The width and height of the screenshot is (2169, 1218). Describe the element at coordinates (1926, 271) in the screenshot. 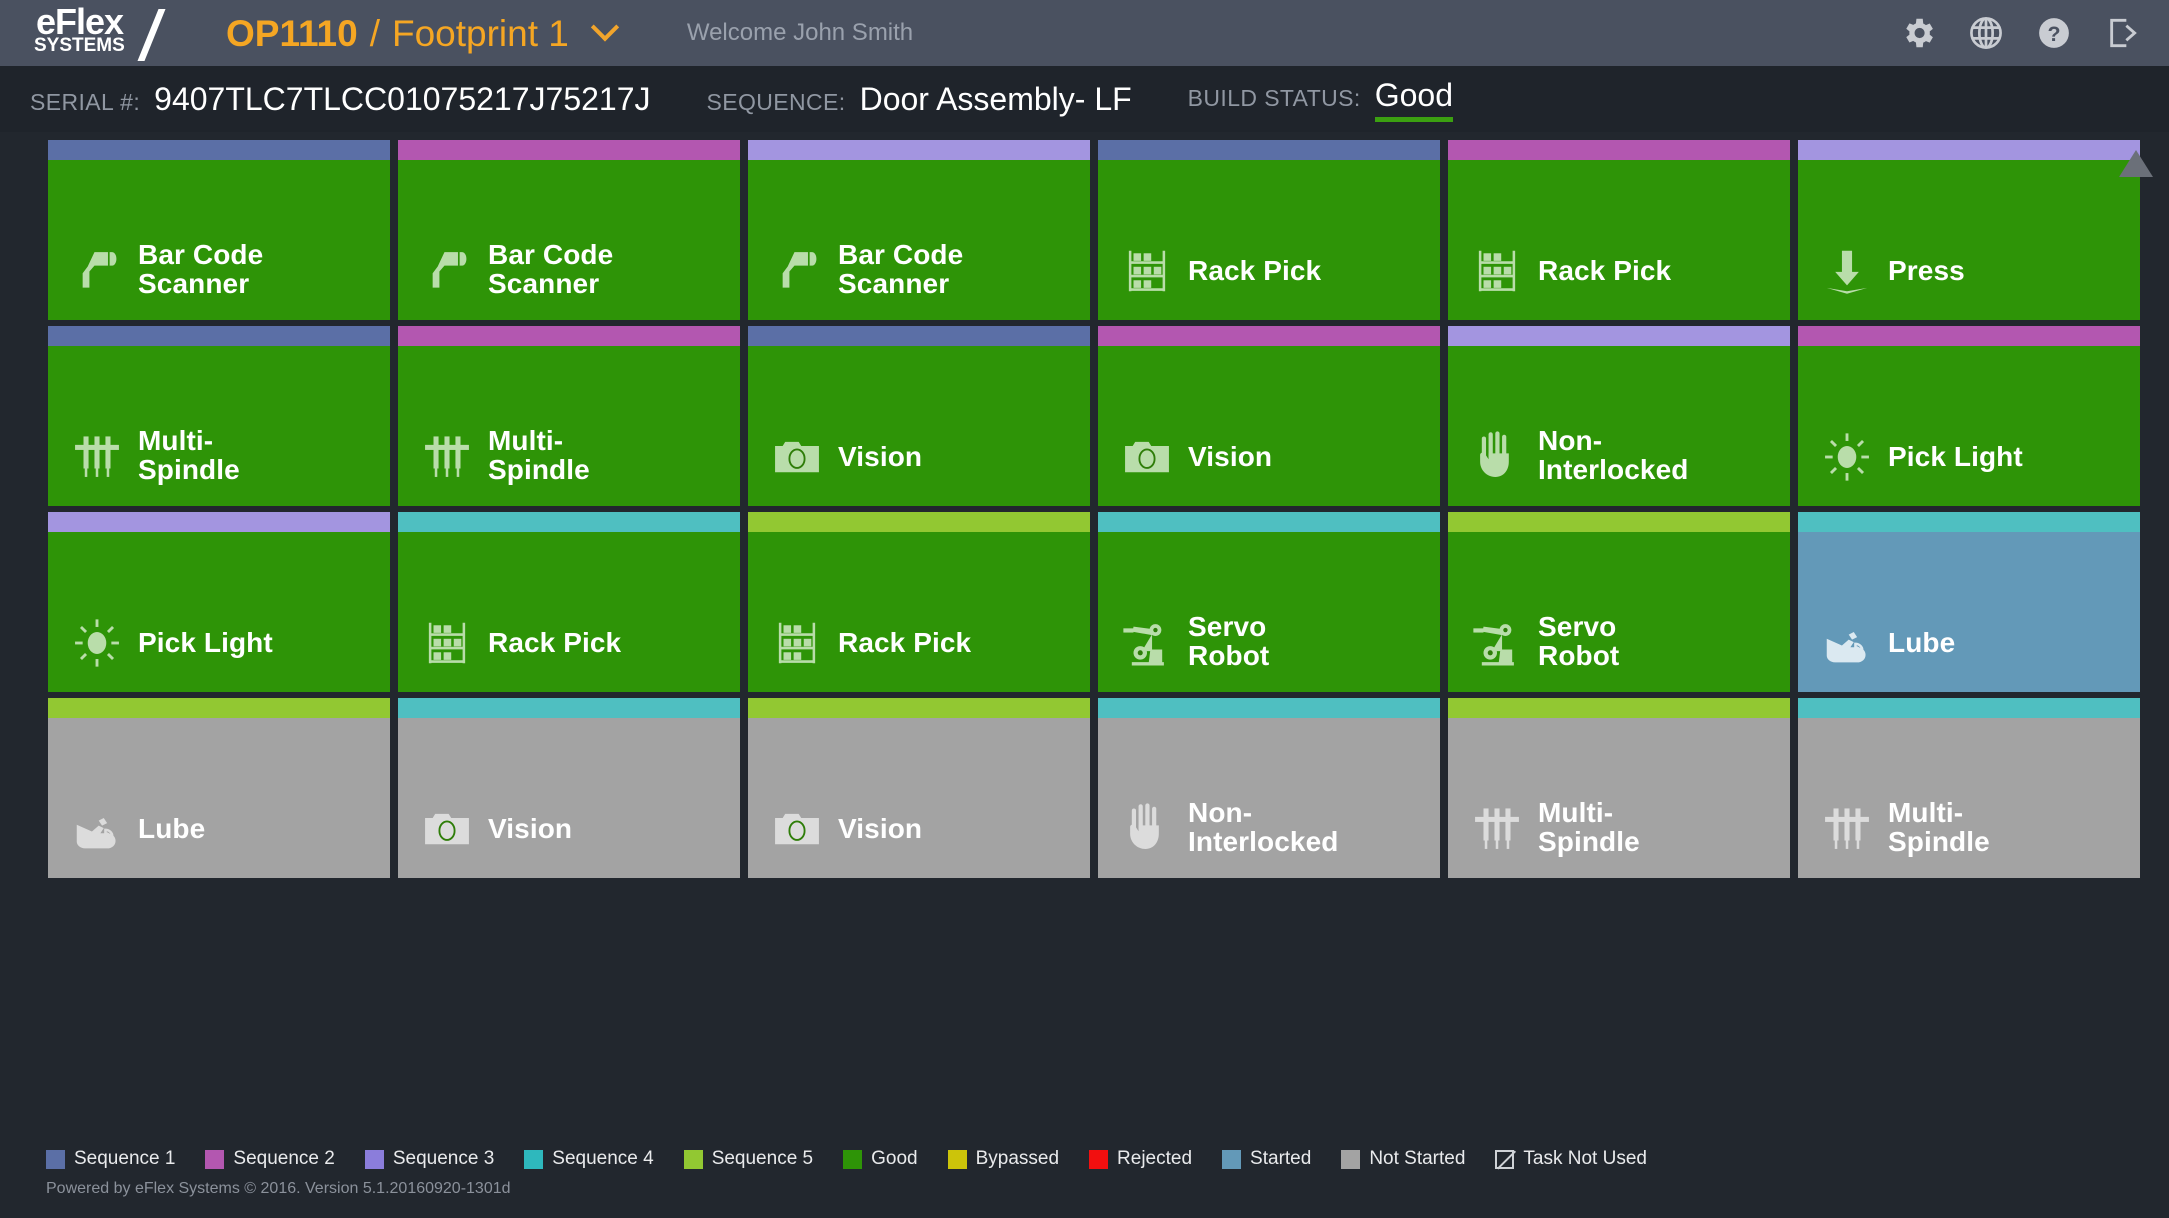

I see `task-tile-label: Press` at that location.